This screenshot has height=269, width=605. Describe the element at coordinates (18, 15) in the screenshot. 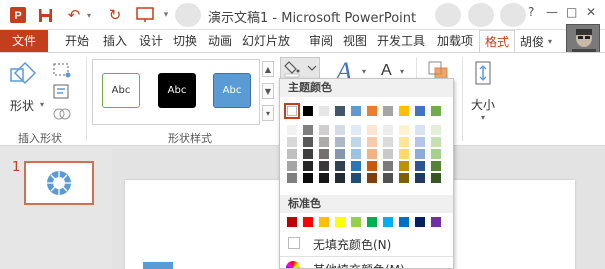

I see `app-ppt-icon: P` at that location.